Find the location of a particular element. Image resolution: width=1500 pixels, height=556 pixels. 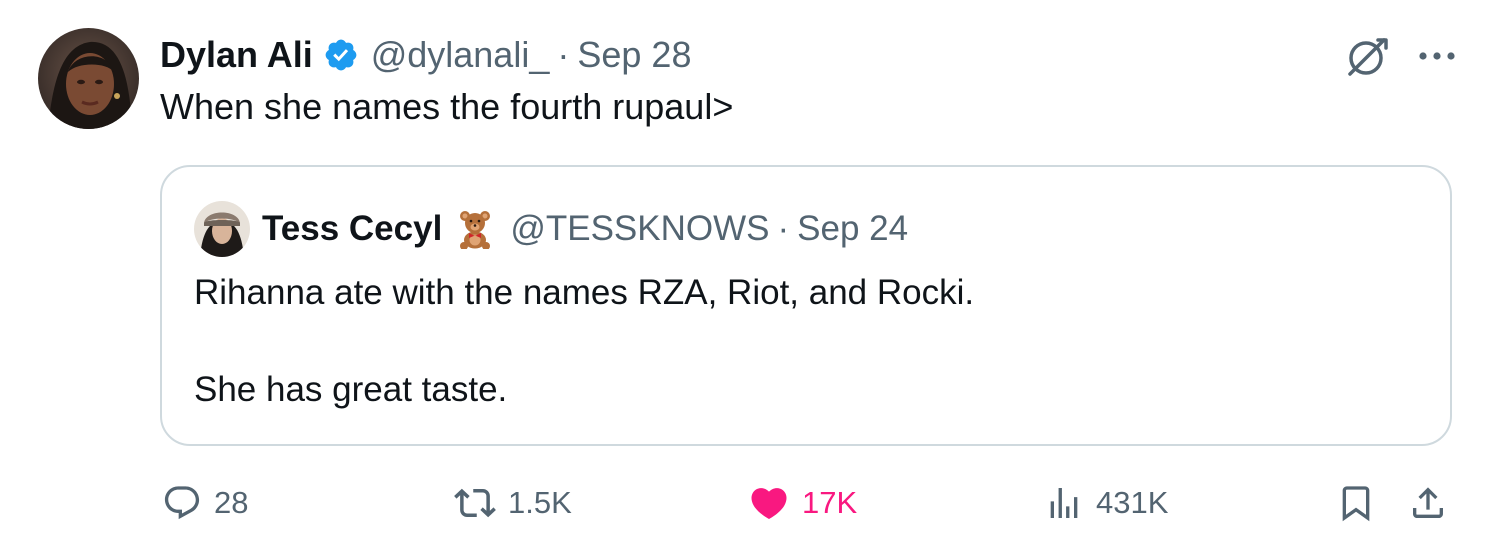

repost-count: 1.5K is located at coordinates (540, 502).